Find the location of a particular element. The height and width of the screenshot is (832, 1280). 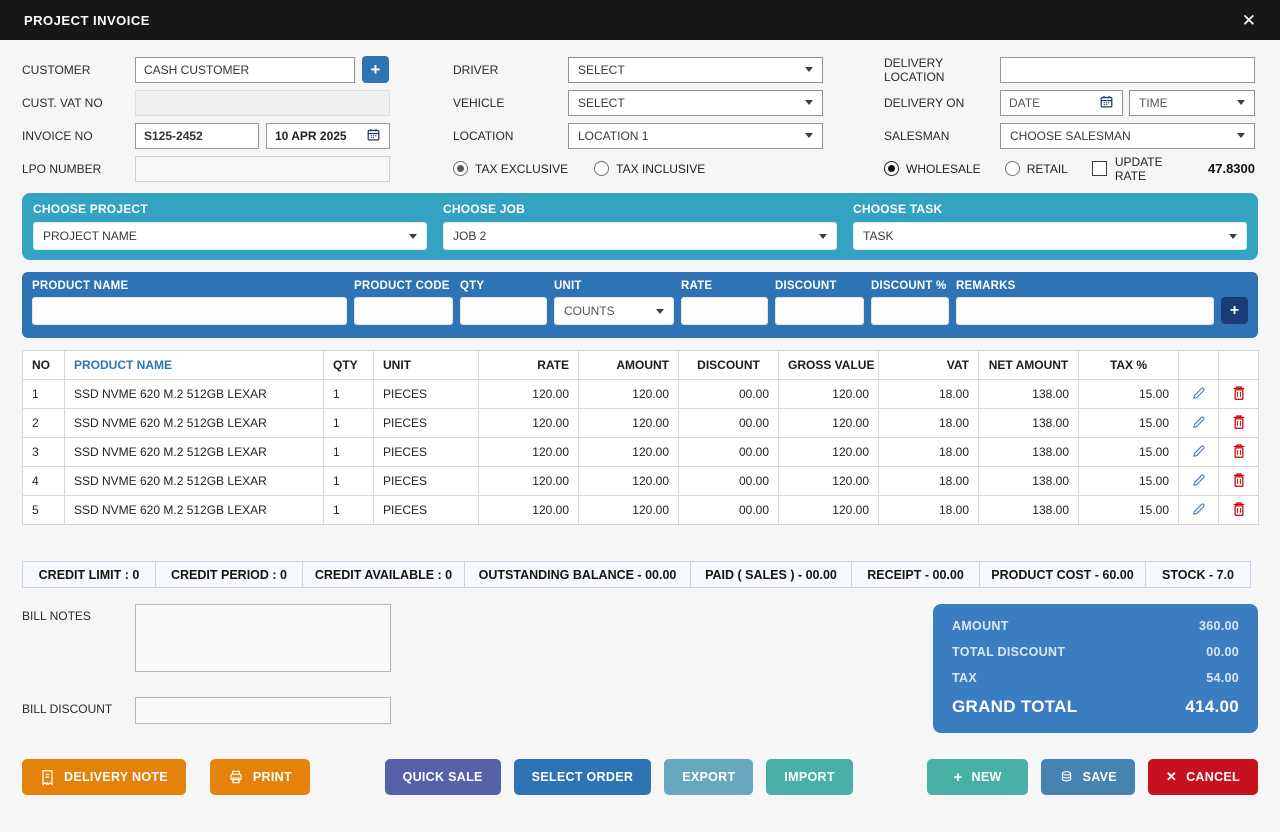

product-name-label: PRODUCT NAME is located at coordinates (80, 286).